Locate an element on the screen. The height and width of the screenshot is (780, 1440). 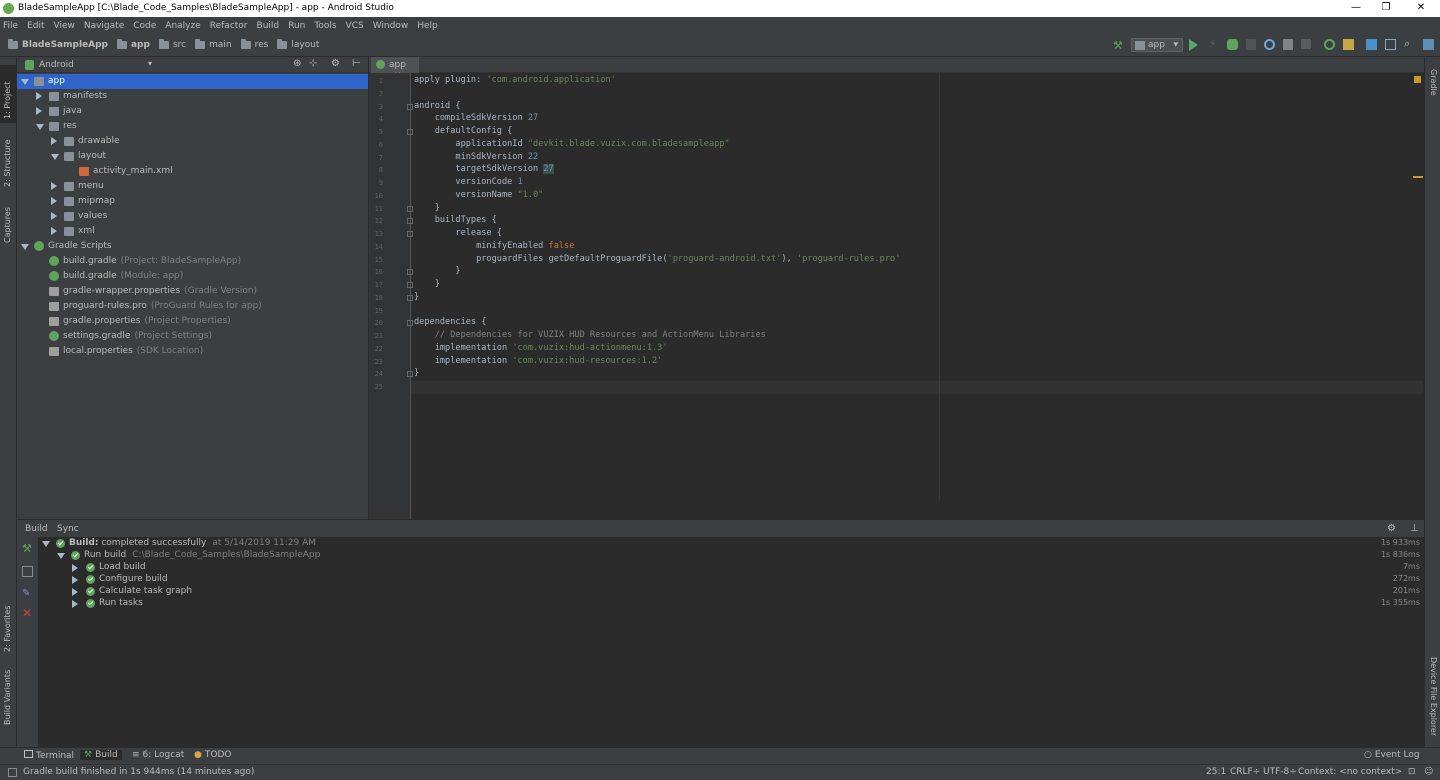
menu-file: File is located at coordinates (10, 26).